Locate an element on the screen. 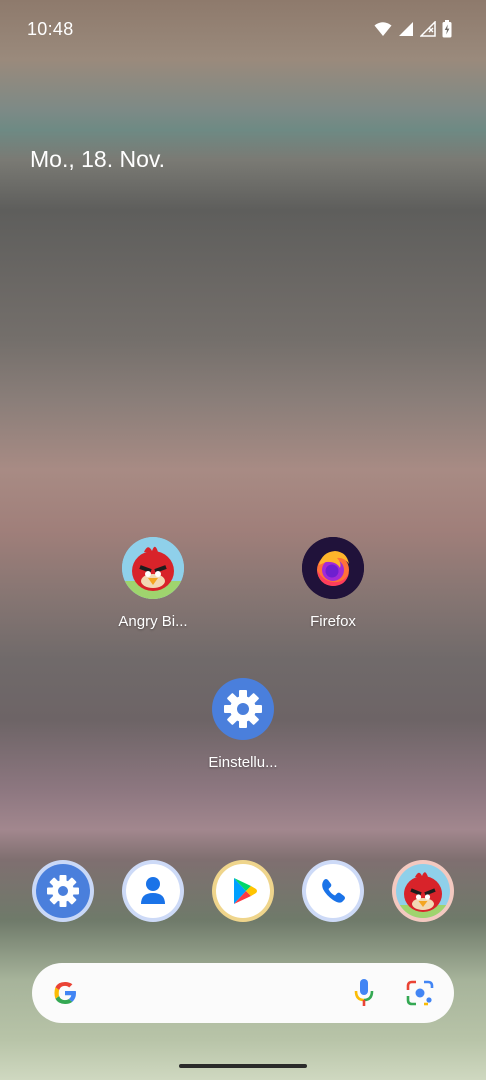 The width and height of the screenshot is (486, 1080). dock-contacts-icon is located at coordinates (153, 891).